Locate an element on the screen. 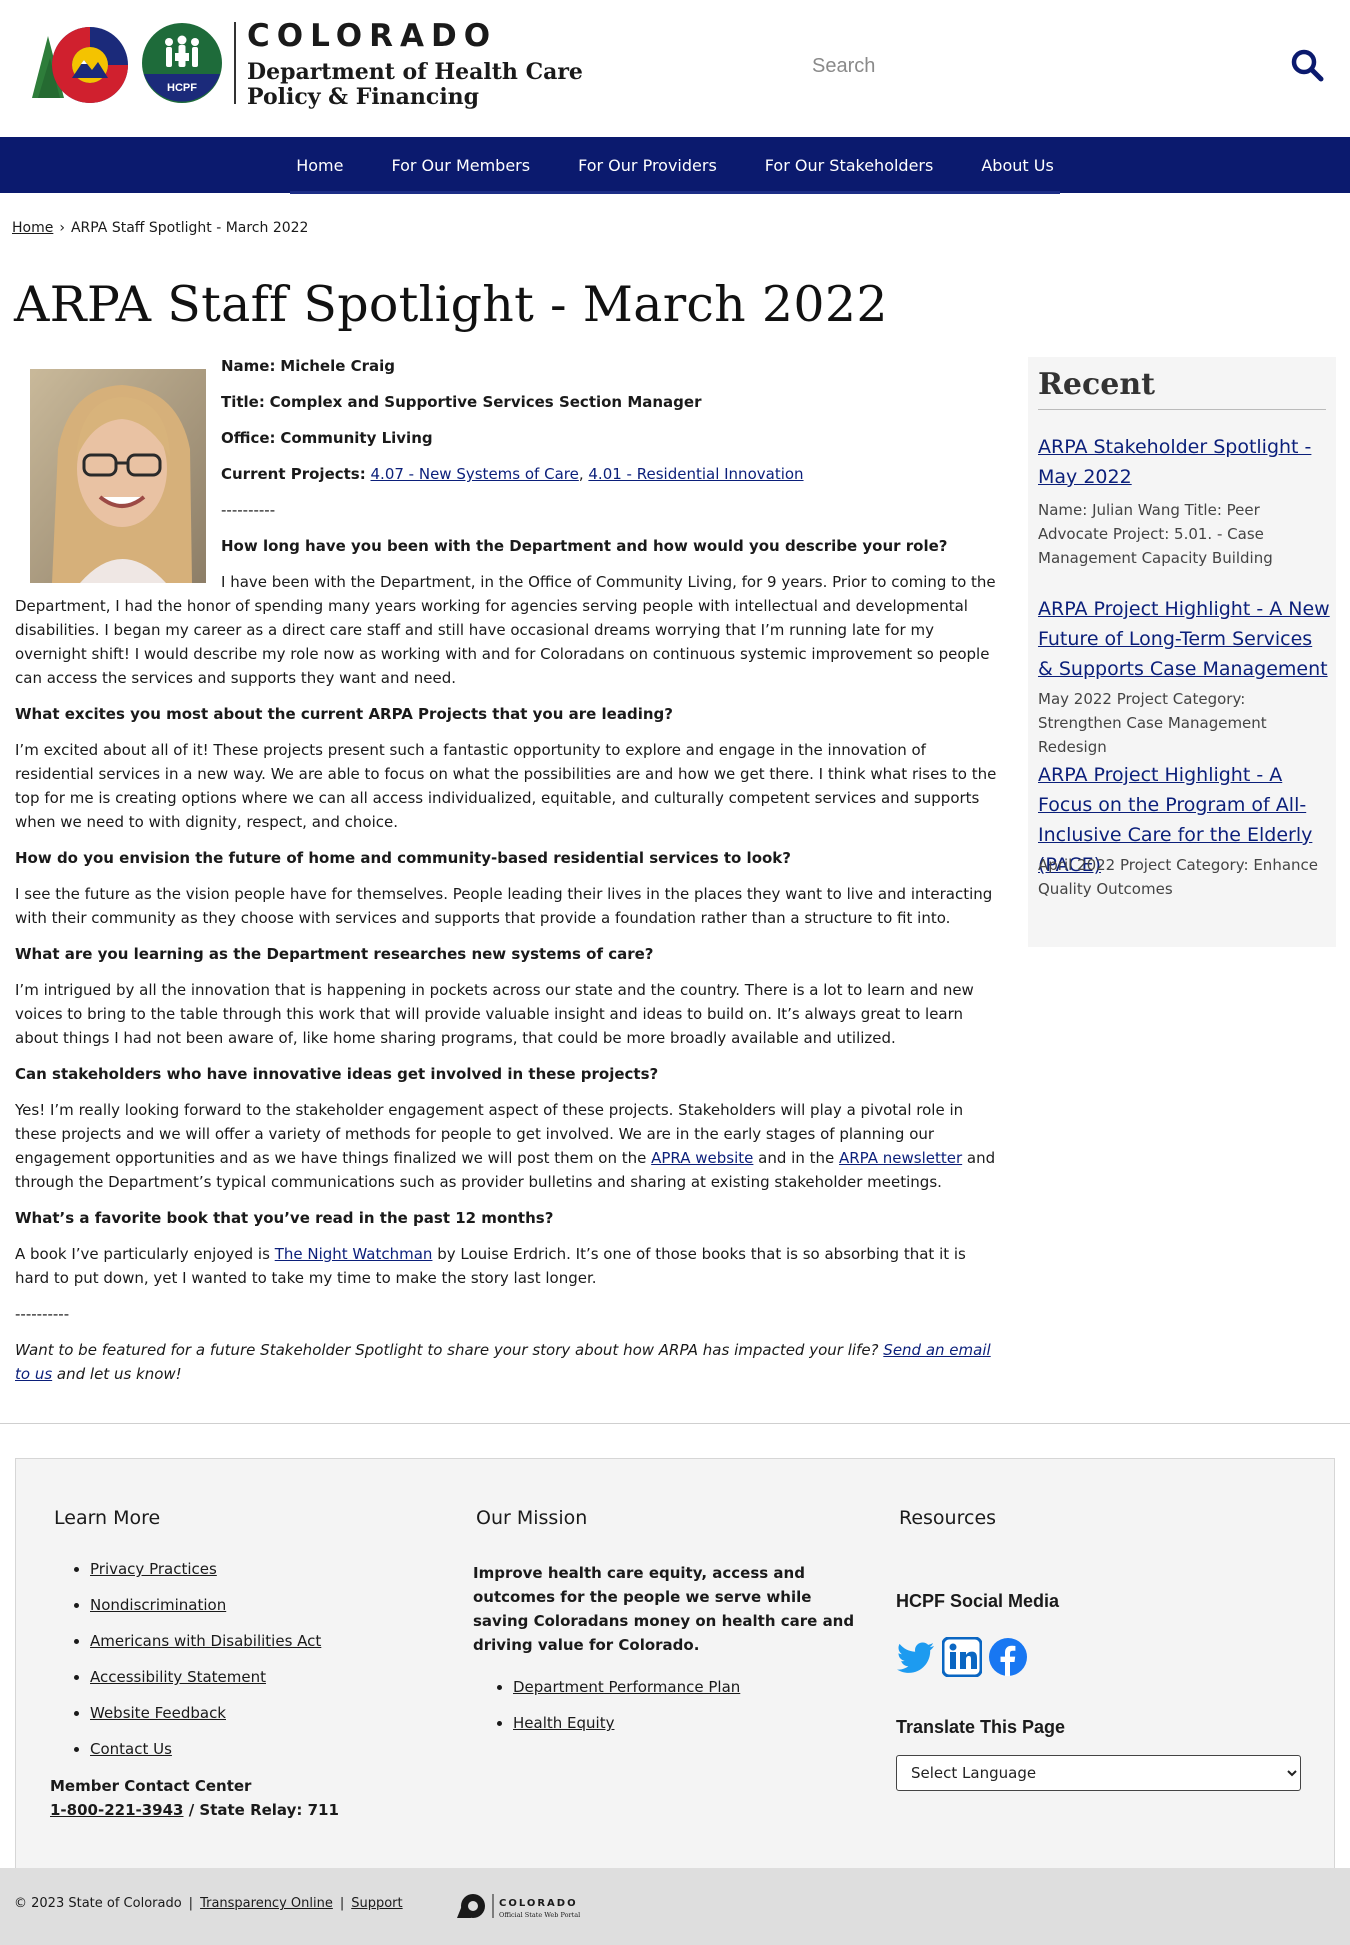 Image resolution: width=1350 pixels, height=1945 pixels. member-contact-phone: 1-800-221-3943 / State Relay: 711 is located at coordinates (194, 1810).